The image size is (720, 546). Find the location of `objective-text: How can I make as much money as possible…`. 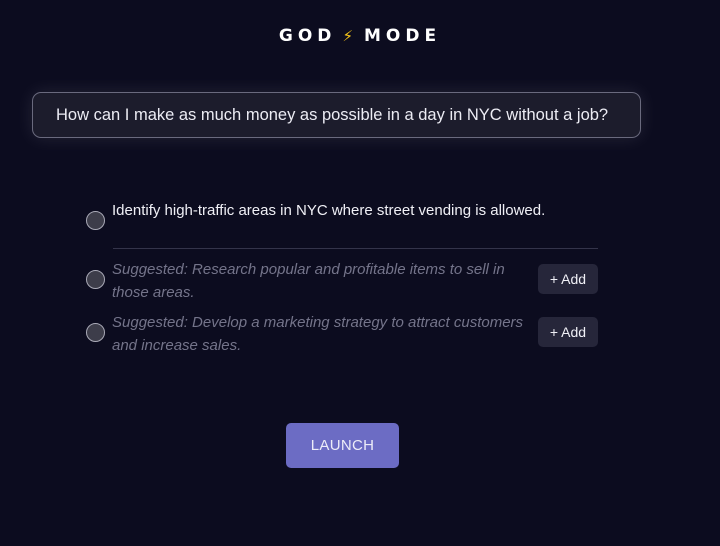

objective-text: How can I make as much money as possible… is located at coordinates (332, 114).